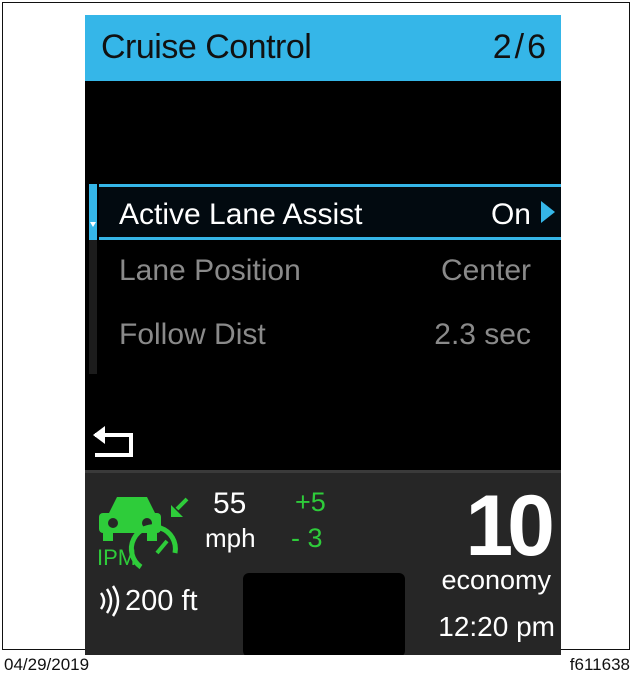 The width and height of the screenshot is (636, 691). I want to click on ipm-label: IPM, so click(117, 557).